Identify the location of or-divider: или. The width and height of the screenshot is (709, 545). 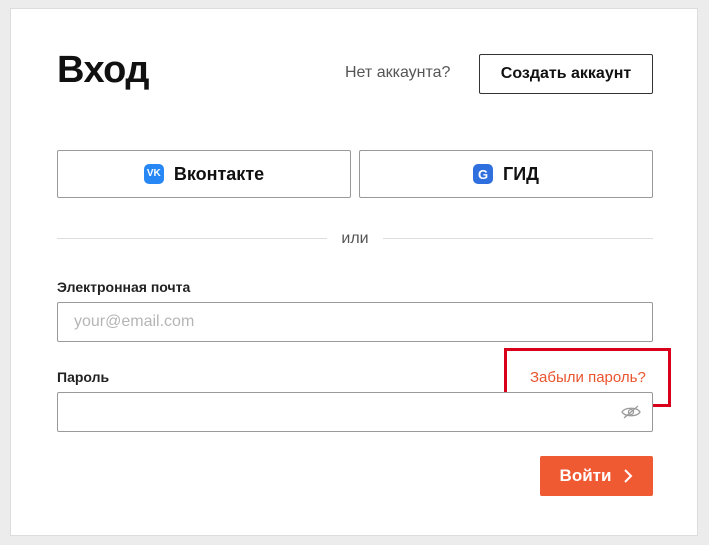
(355, 239).